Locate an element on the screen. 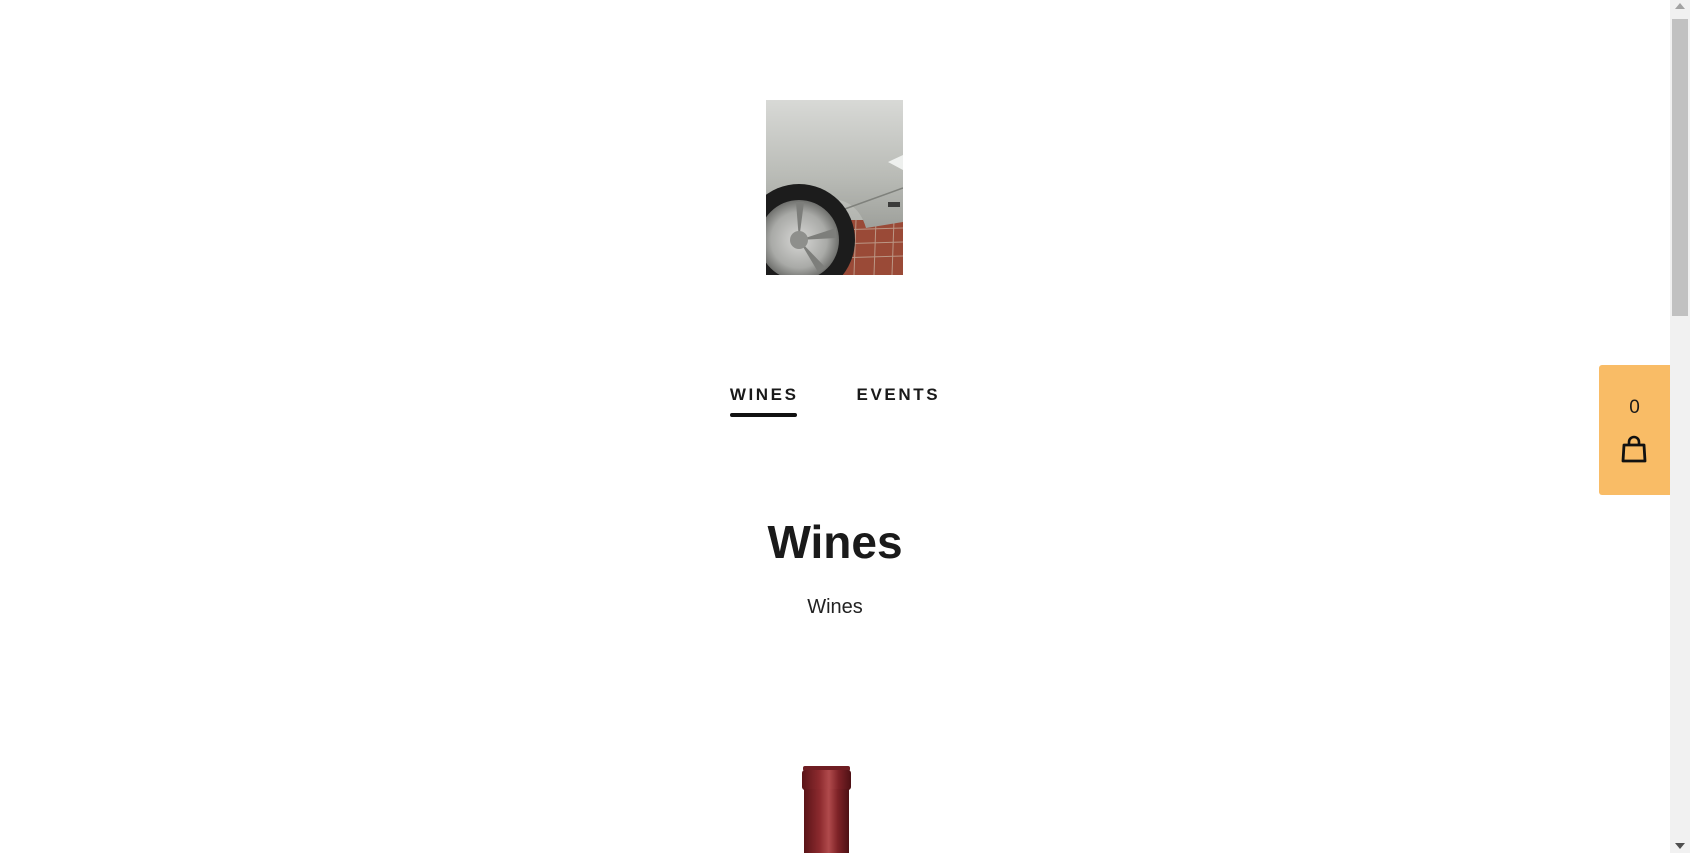  cart-button: 0 is located at coordinates (1634, 430).